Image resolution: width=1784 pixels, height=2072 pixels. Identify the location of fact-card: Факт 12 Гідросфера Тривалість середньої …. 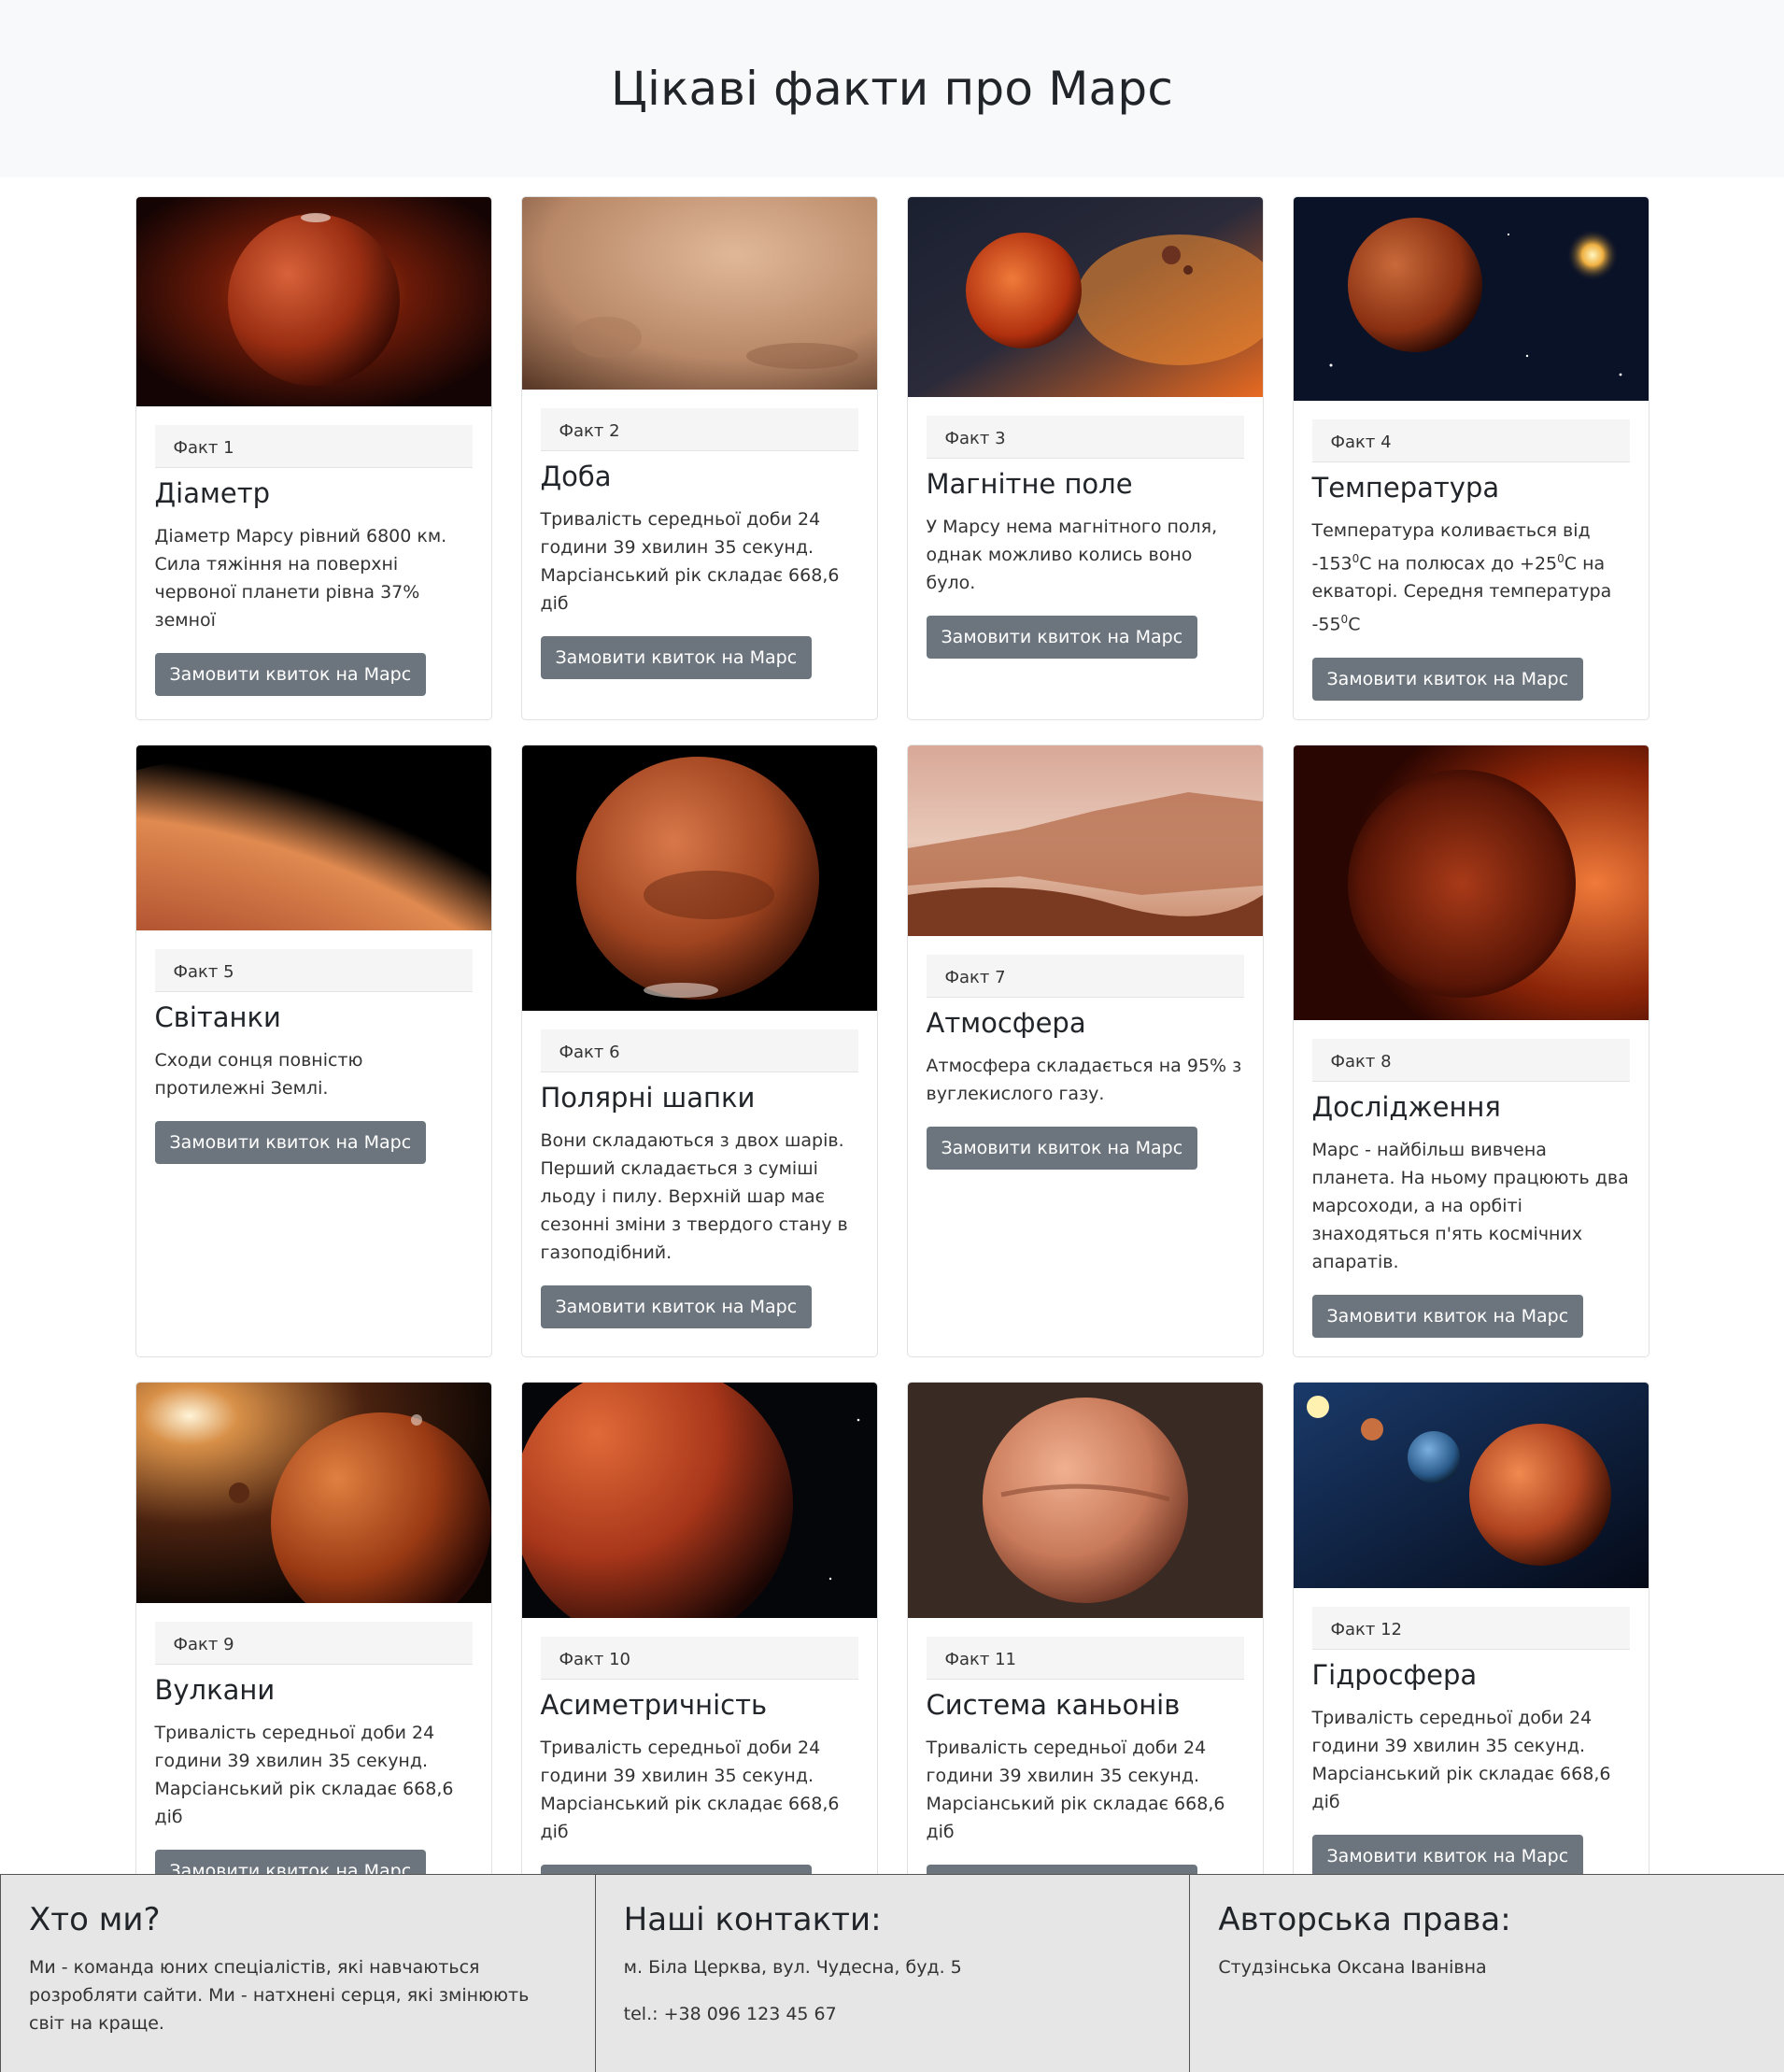
(1470, 1654).